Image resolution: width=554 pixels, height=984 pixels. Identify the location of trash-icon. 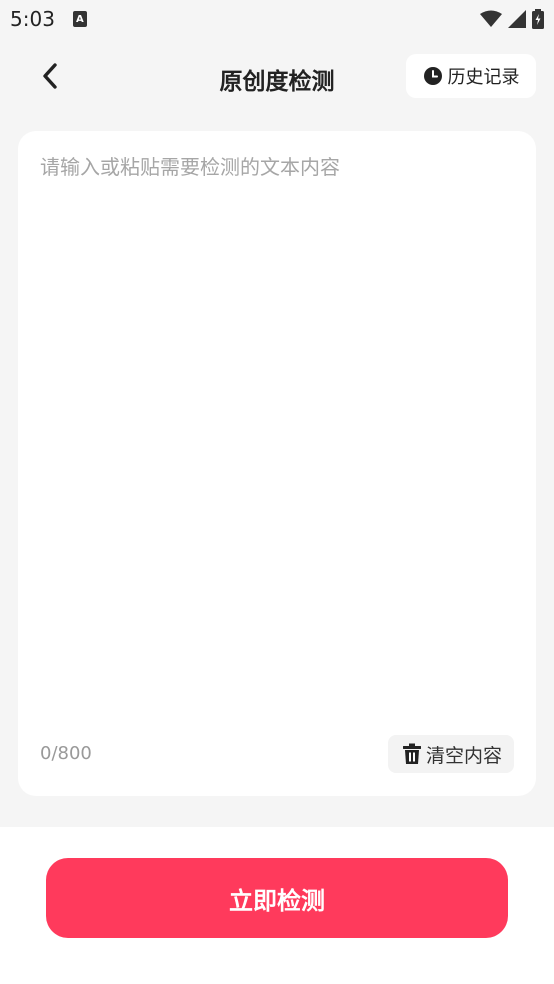
(411, 753).